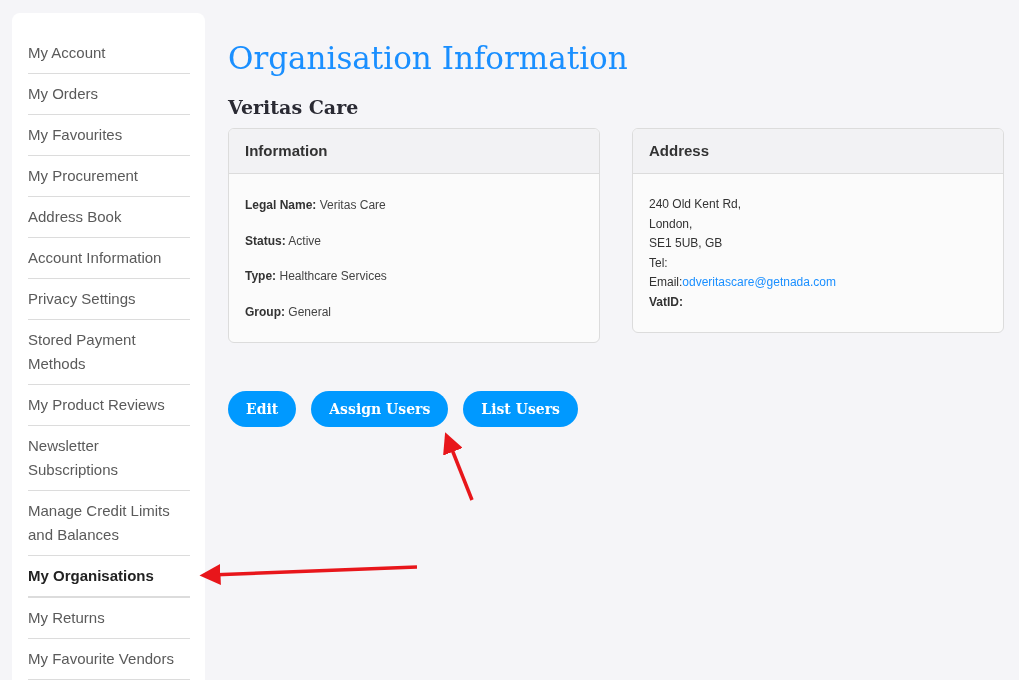 Image resolution: width=1019 pixels, height=680 pixels. Describe the element at coordinates (109, 53) in the screenshot. I see `sidebar-item: My Account` at that location.